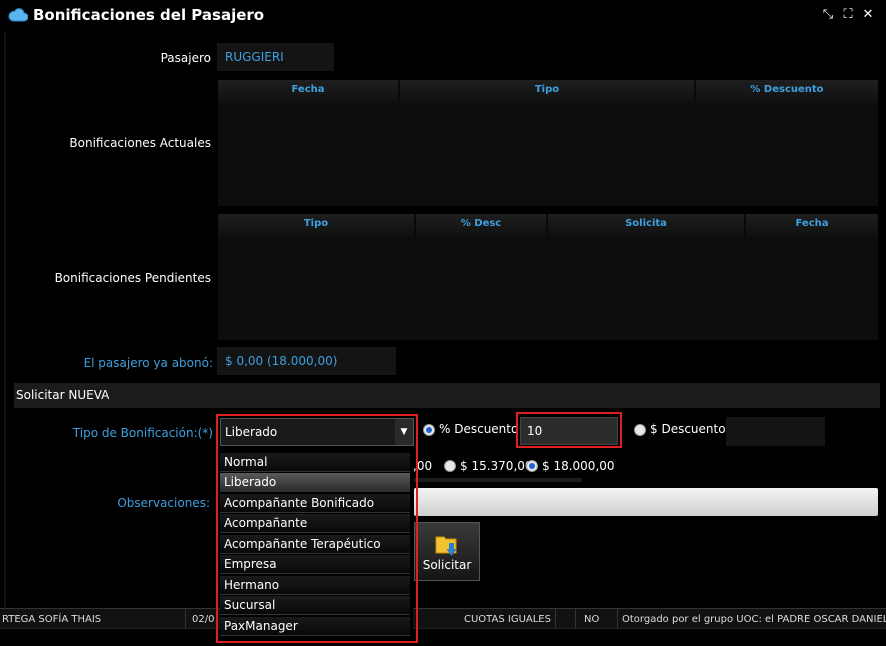  Describe the element at coordinates (548, 91) in the screenshot. I see `current-col-tipo: Tipo` at that location.